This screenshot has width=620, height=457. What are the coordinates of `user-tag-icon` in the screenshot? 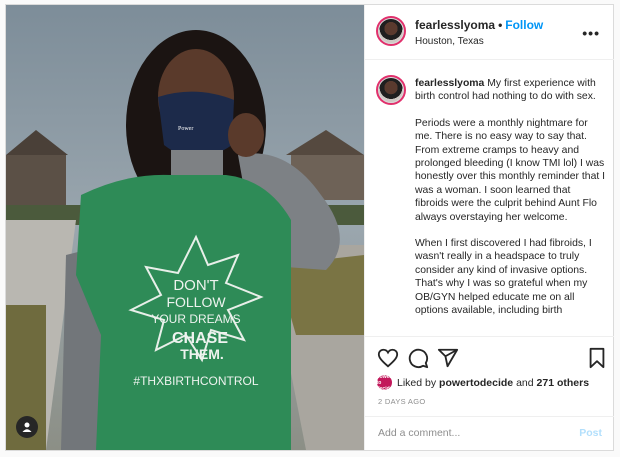 It's located at (27, 427).